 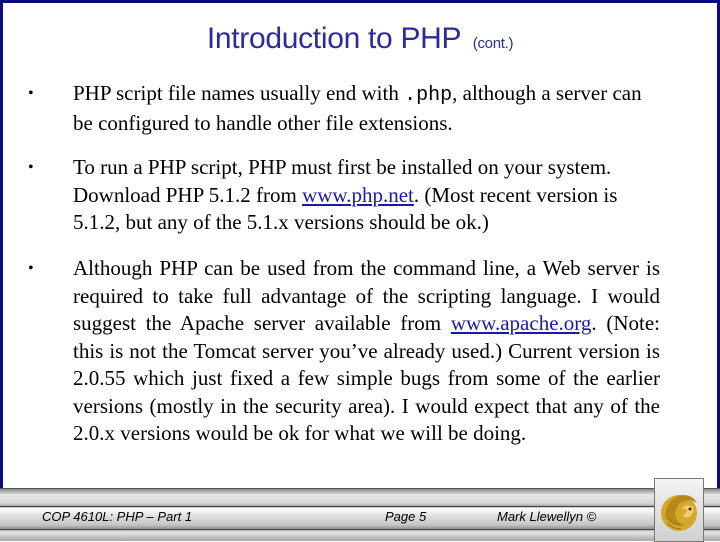 I want to click on title-suffix: (cont.), so click(x=493, y=43).